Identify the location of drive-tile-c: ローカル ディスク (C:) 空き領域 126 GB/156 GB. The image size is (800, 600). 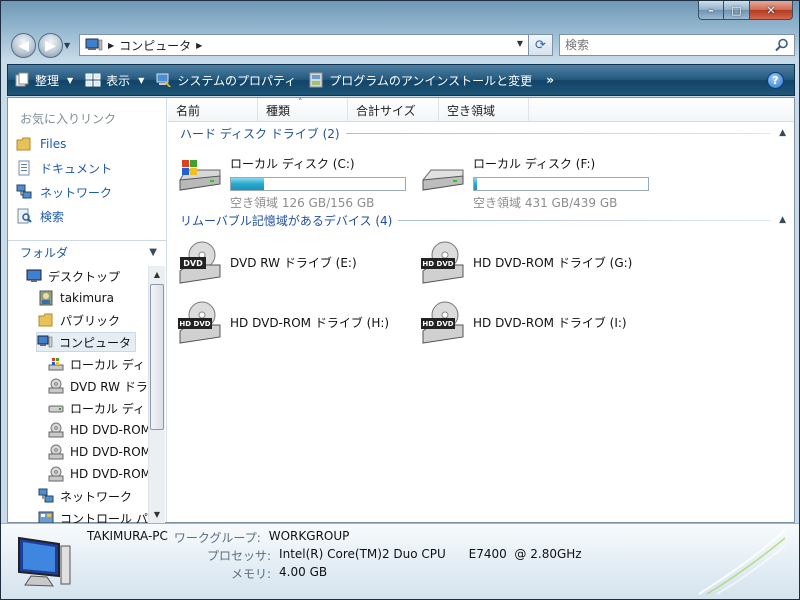
(291, 180).